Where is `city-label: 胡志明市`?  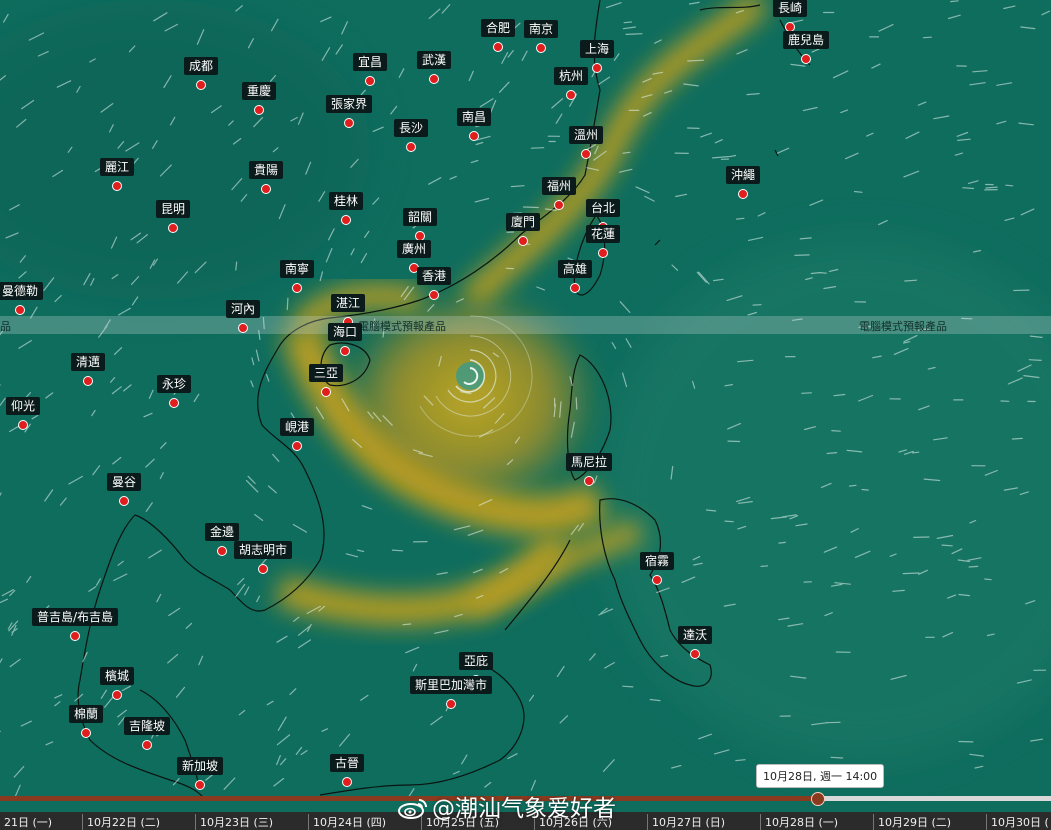
city-label: 胡志明市 is located at coordinates (263, 550).